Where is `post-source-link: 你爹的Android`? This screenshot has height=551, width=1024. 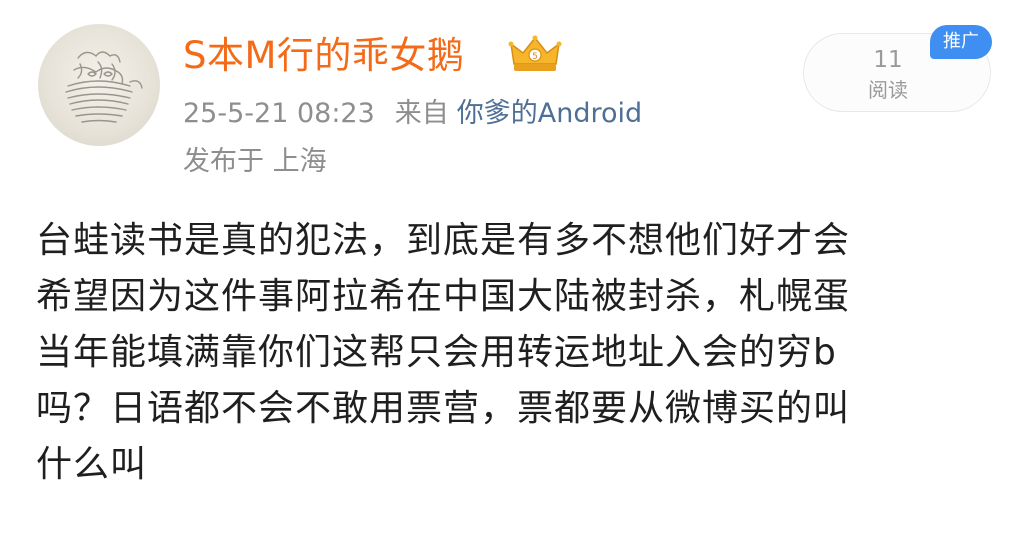 post-source-link: 你爹的Android is located at coordinates (549, 113).